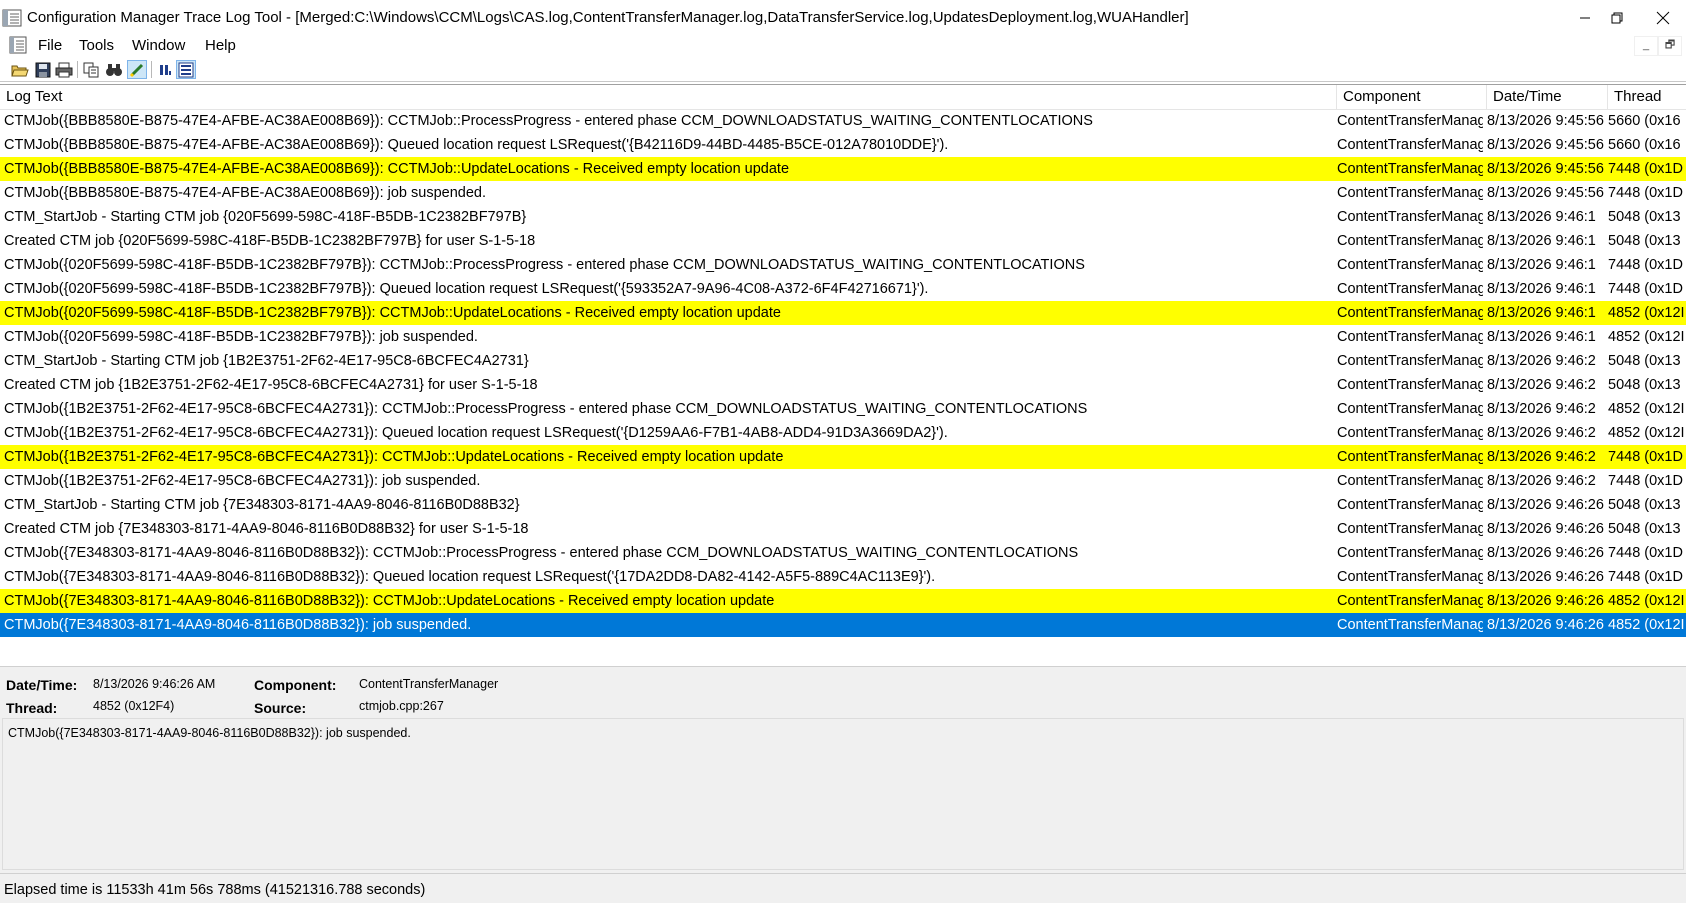 The height and width of the screenshot is (903, 1686). Describe the element at coordinates (158, 45) in the screenshot. I see `menu-window: Window` at that location.